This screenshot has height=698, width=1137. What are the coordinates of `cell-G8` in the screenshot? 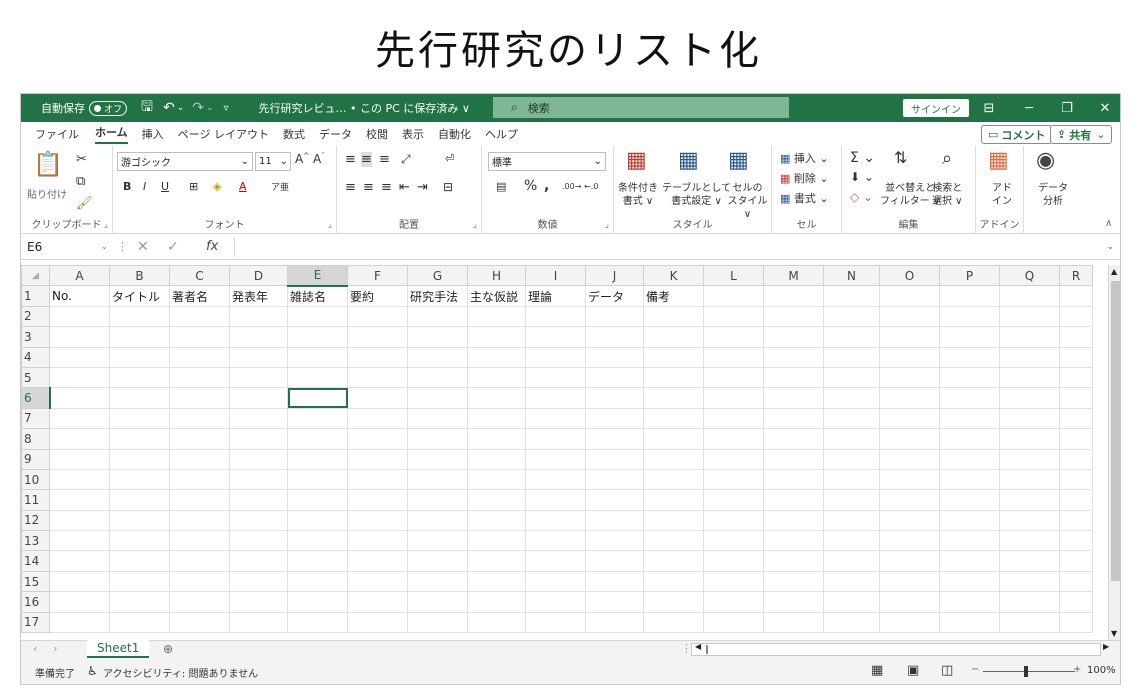 It's located at (437, 439).